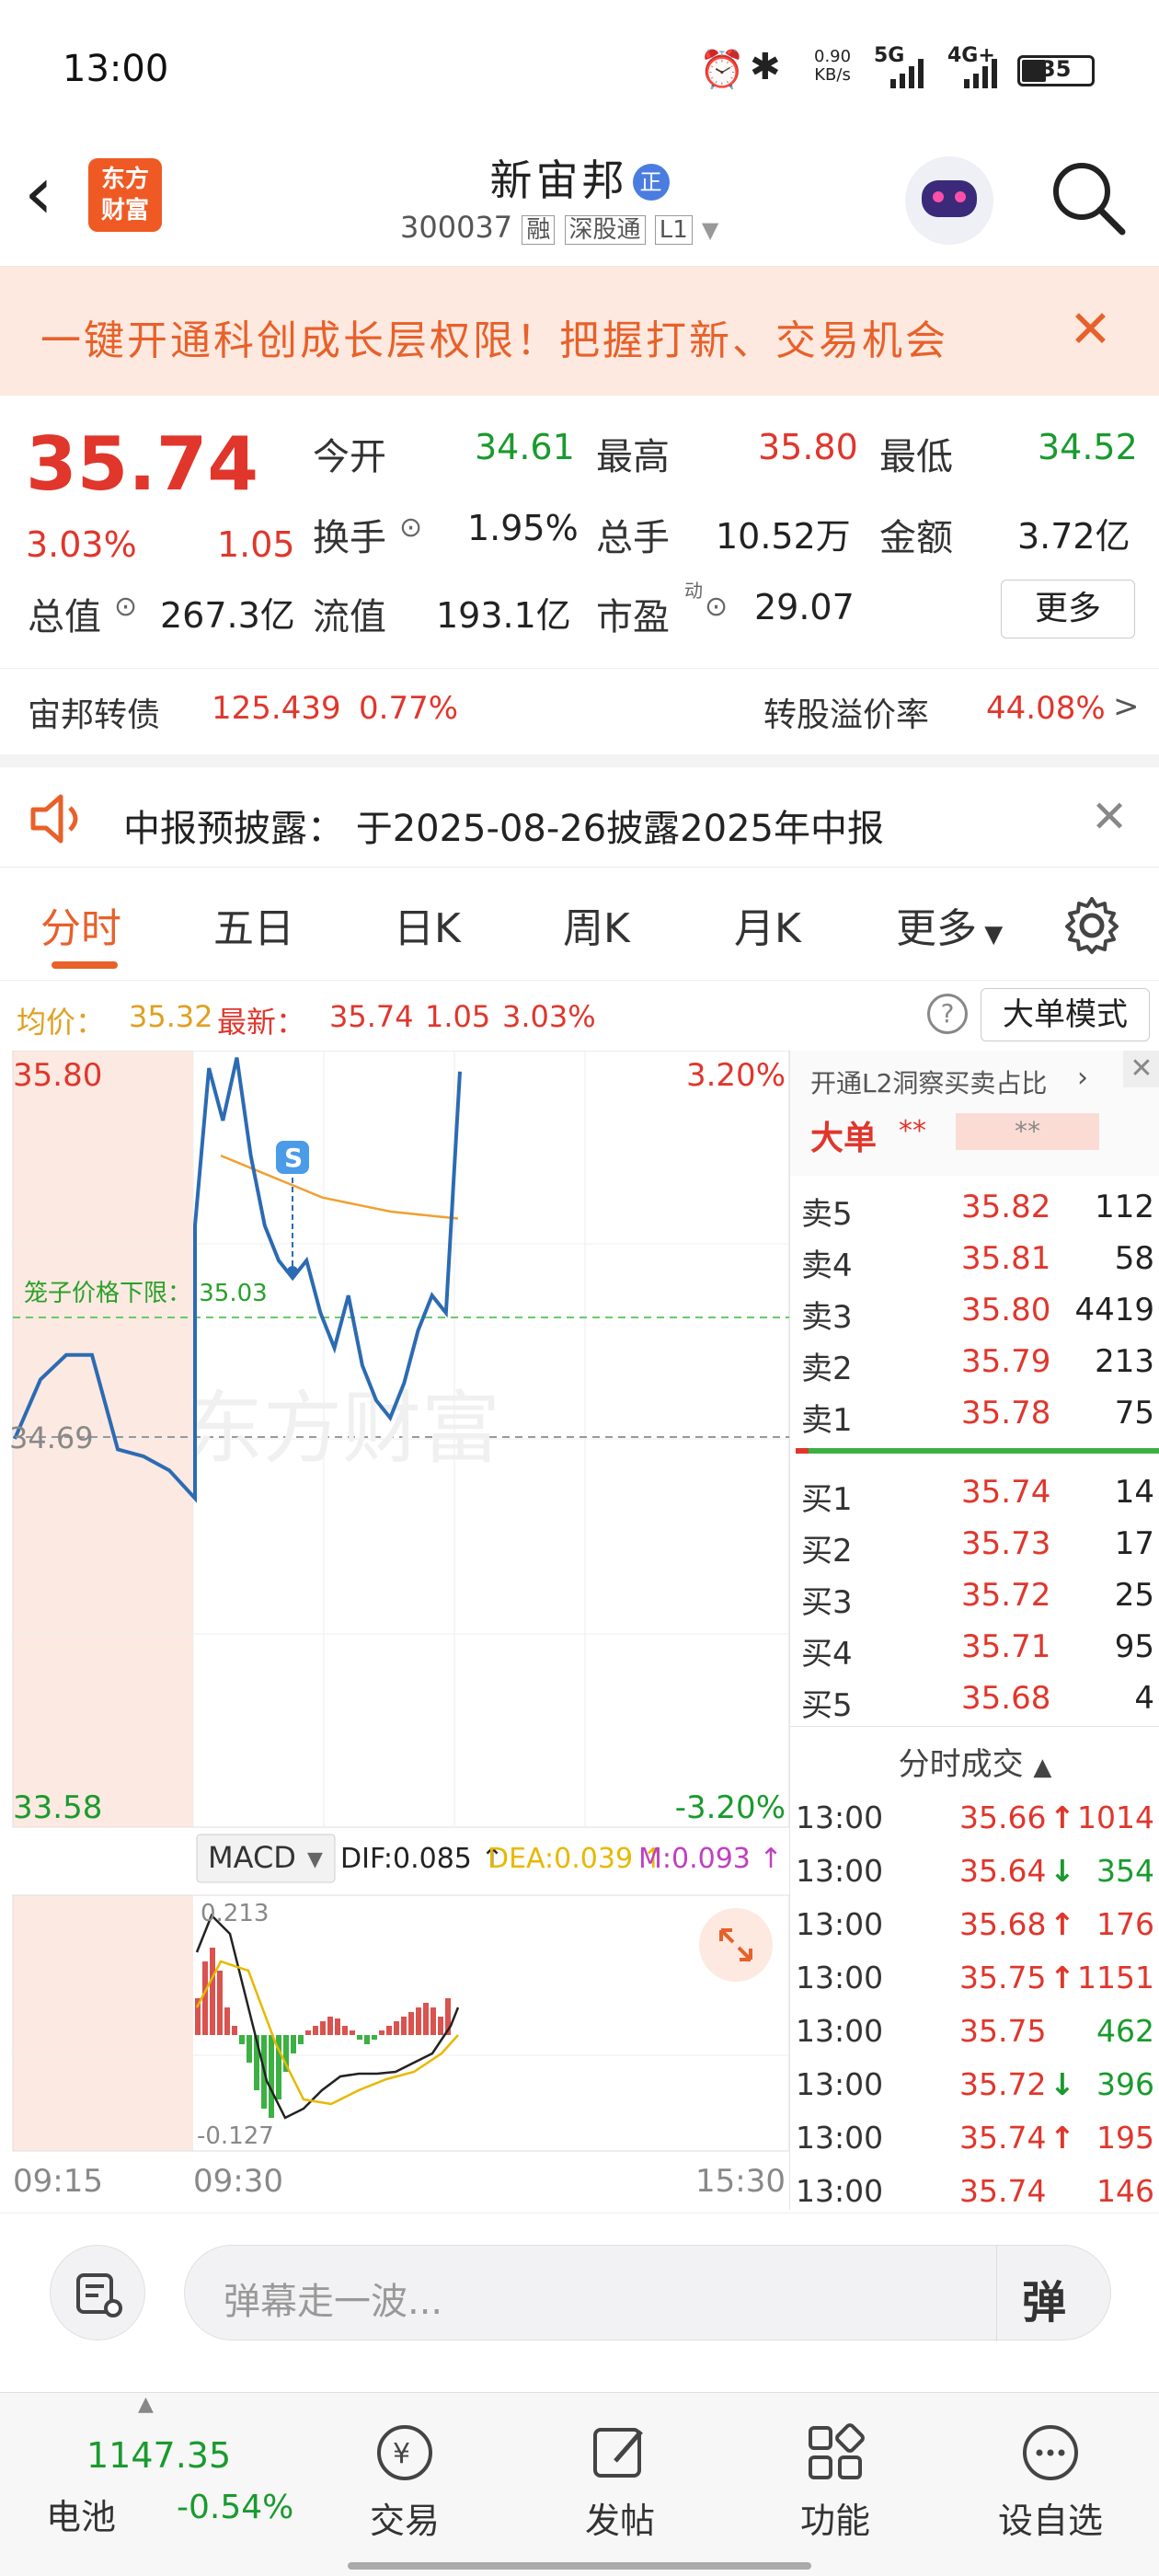 This screenshot has width=1159, height=2576. Describe the element at coordinates (579, 810) in the screenshot. I see `notice-bar: 中报预披露： 于2025-08-26披露2025年中报 ✕` at that location.